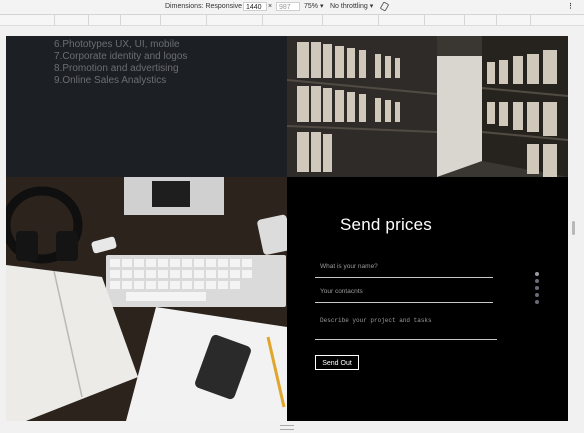 Image resolution: width=584 pixels, height=433 pixels. Describe the element at coordinates (337, 362) in the screenshot. I see `send-out-button: Send Out` at that location.